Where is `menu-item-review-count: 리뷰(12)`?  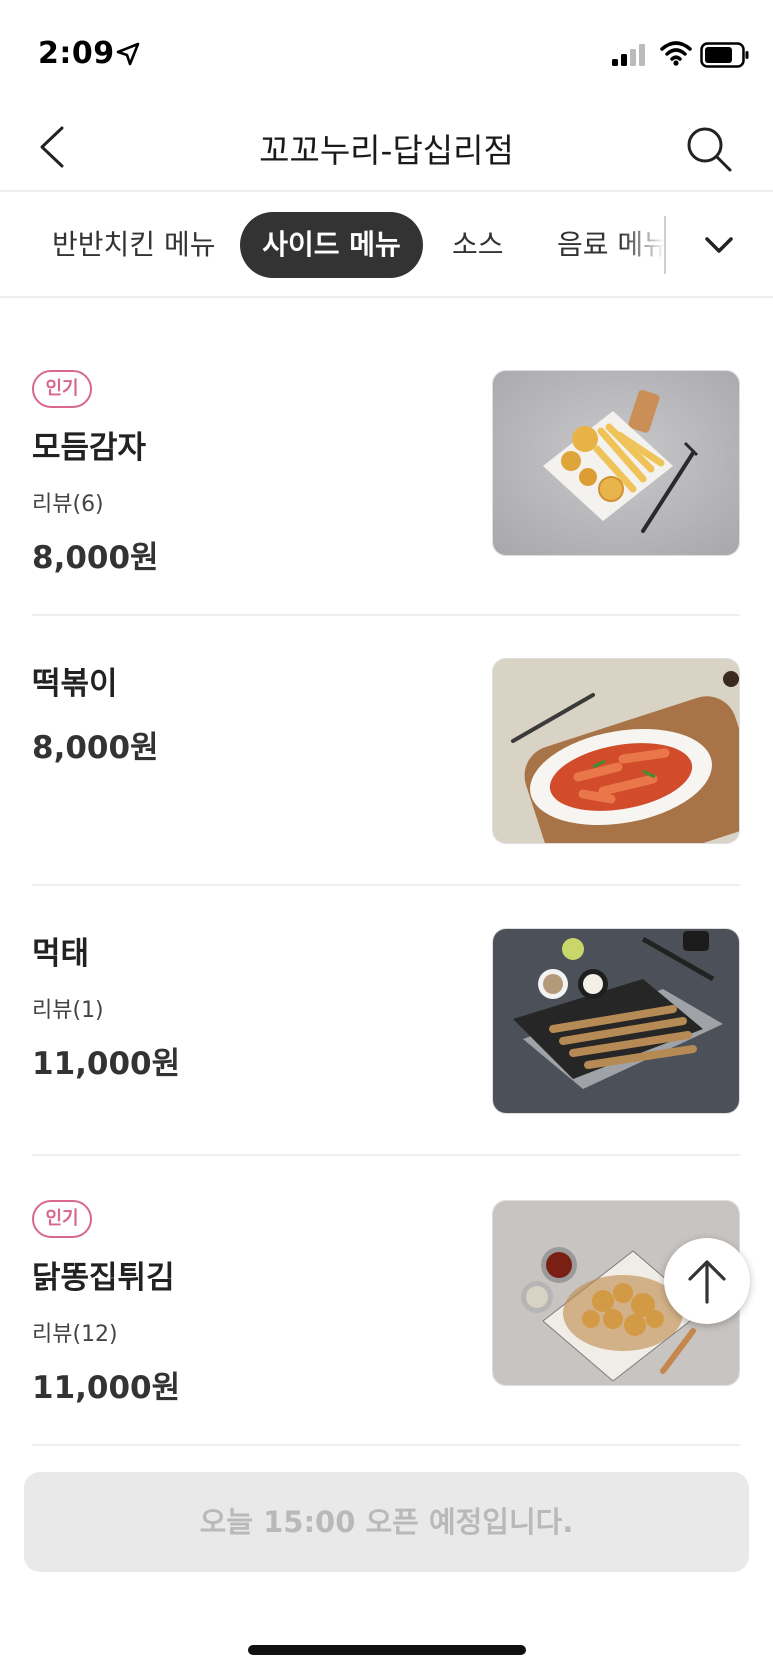 menu-item-review-count: 리뷰(12) is located at coordinates (75, 1334).